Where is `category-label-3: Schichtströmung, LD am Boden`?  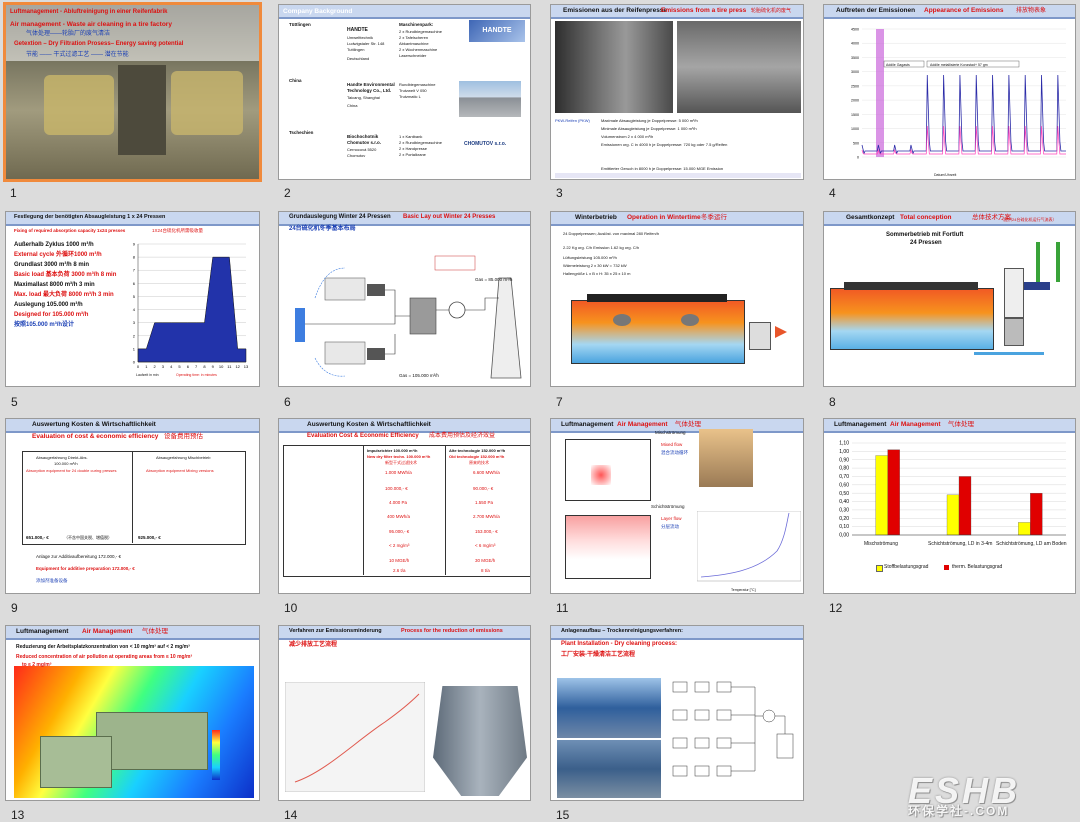
category-label-3: Schichtströmung, LD am Boden is located at coordinates (1031, 544).